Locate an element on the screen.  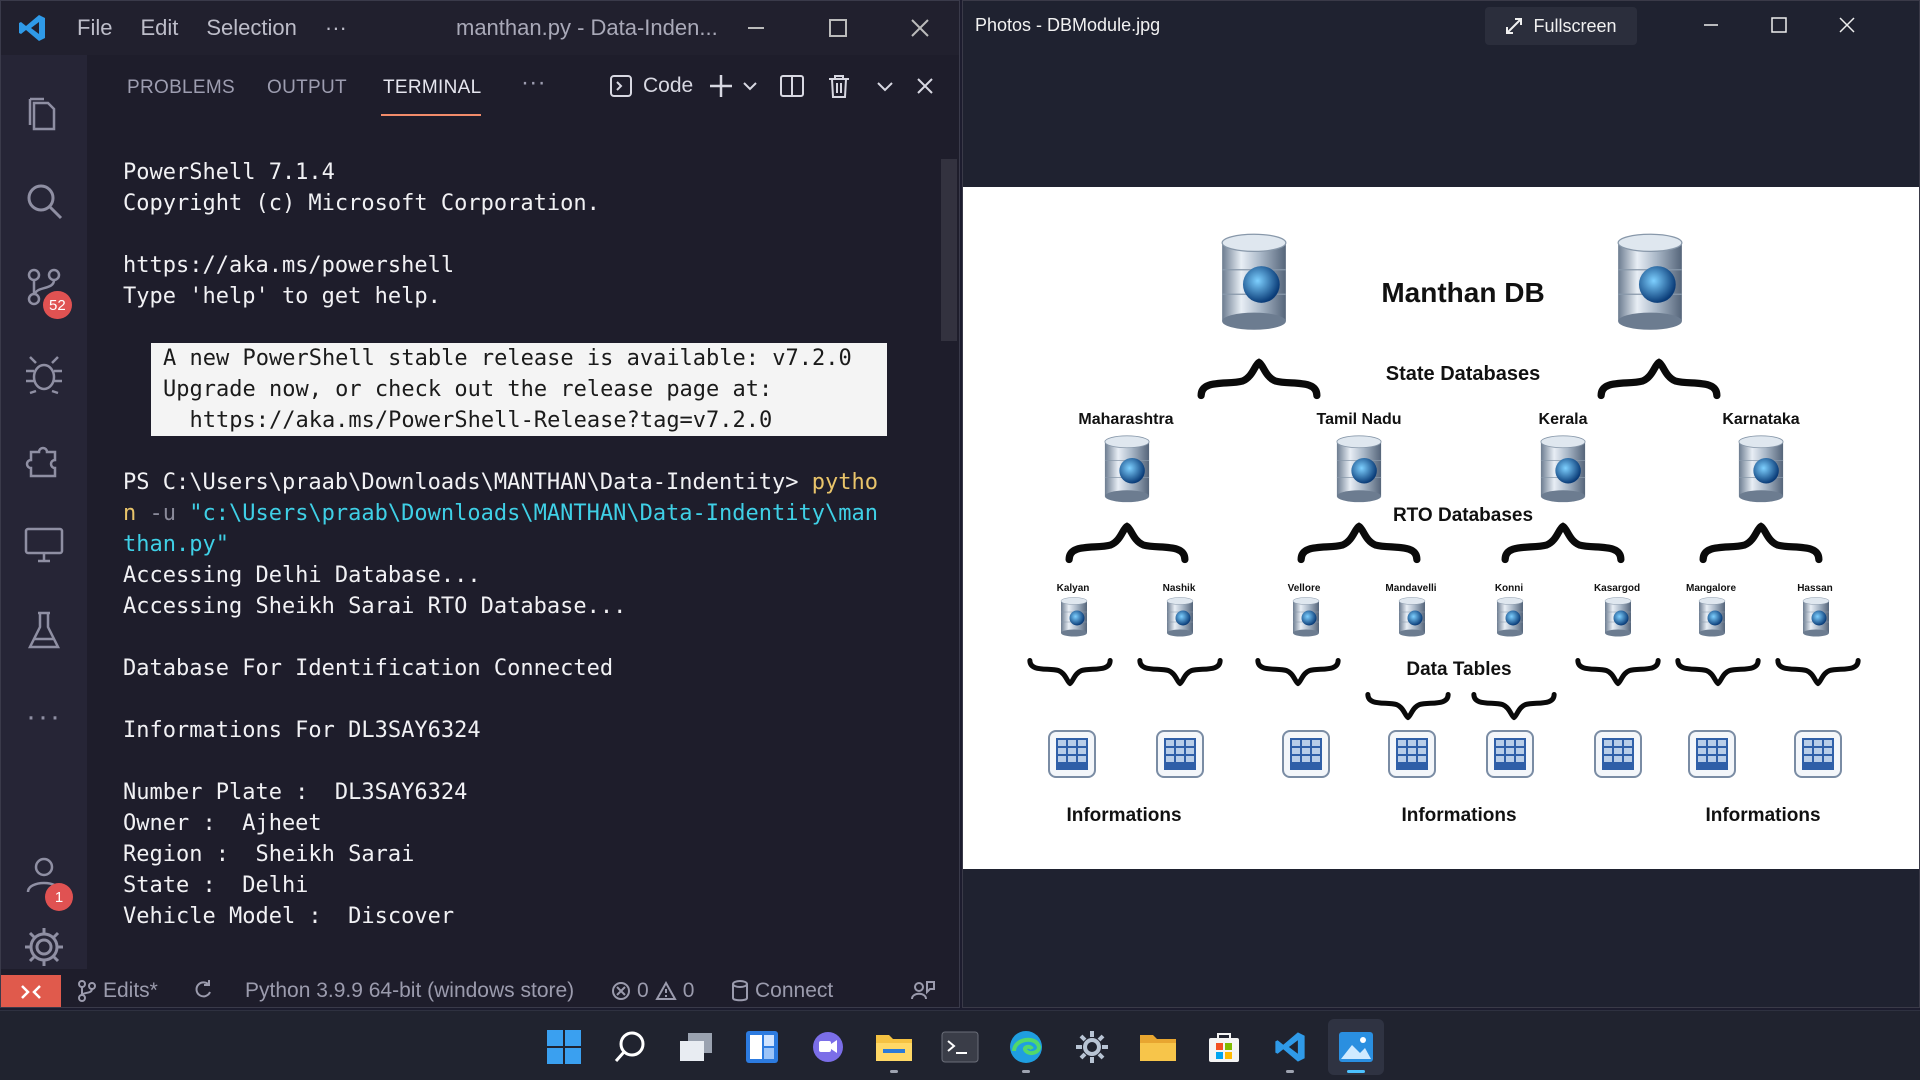
source-control-icon: 52 is located at coordinates (44, 287).